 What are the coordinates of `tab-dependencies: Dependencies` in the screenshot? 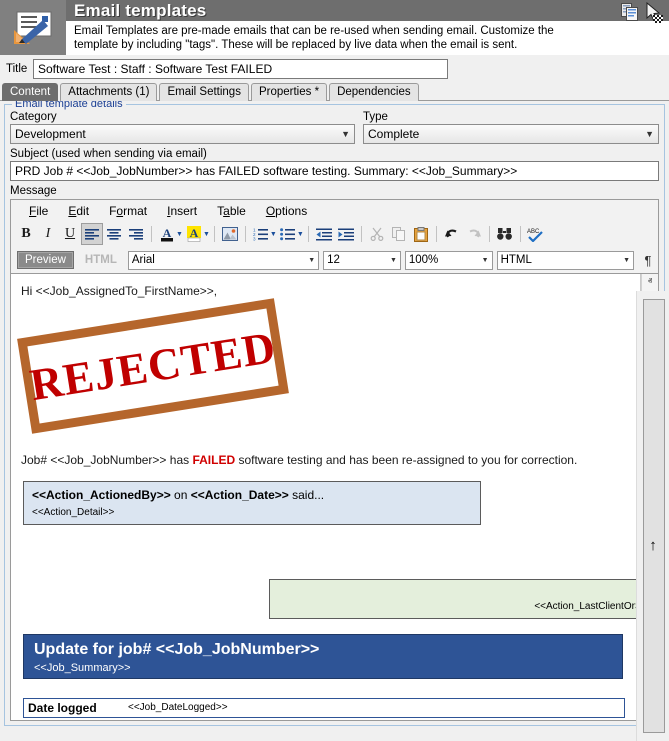 It's located at (374, 92).